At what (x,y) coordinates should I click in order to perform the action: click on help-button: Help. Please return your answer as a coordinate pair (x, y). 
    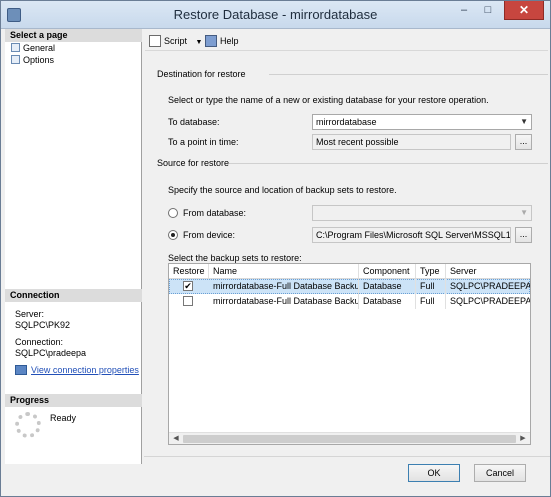
    Looking at the image, I should click on (222, 41).